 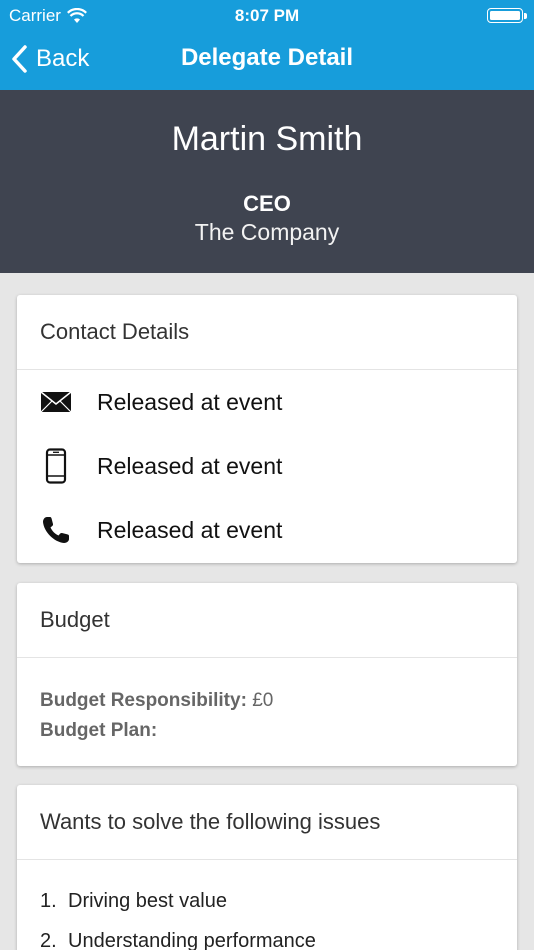 I want to click on issue-number: 1., so click(x=48, y=901).